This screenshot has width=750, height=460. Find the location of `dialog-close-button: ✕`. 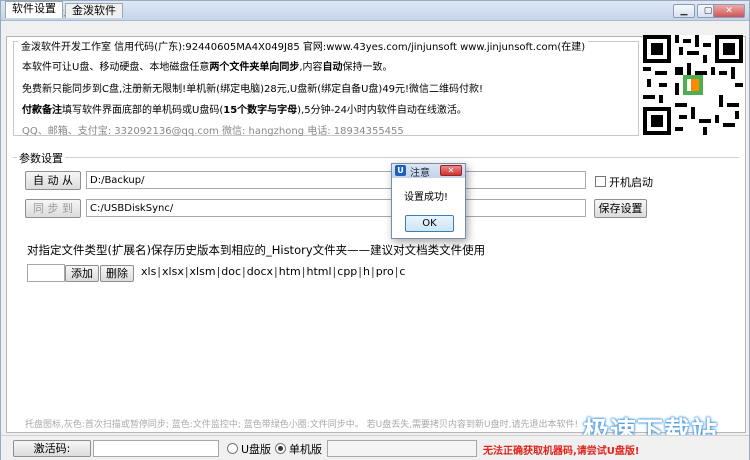

dialog-close-button: ✕ is located at coordinates (451, 170).